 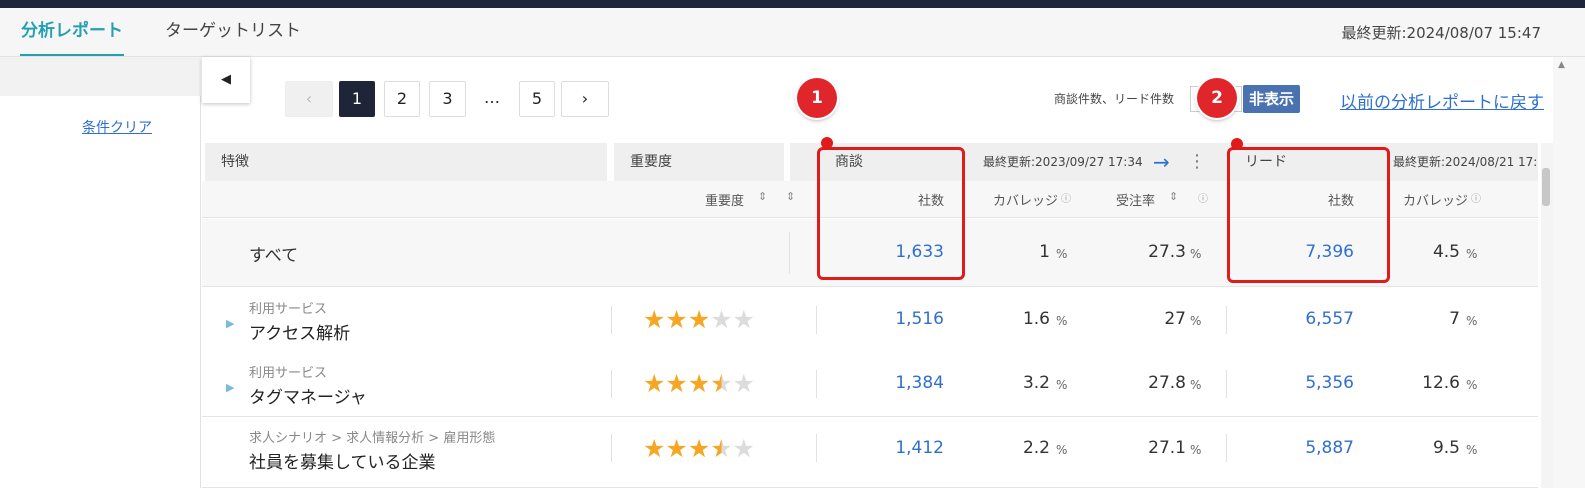 I want to click on toggle-label: 商談件数、リード件数, so click(x=1114, y=99).